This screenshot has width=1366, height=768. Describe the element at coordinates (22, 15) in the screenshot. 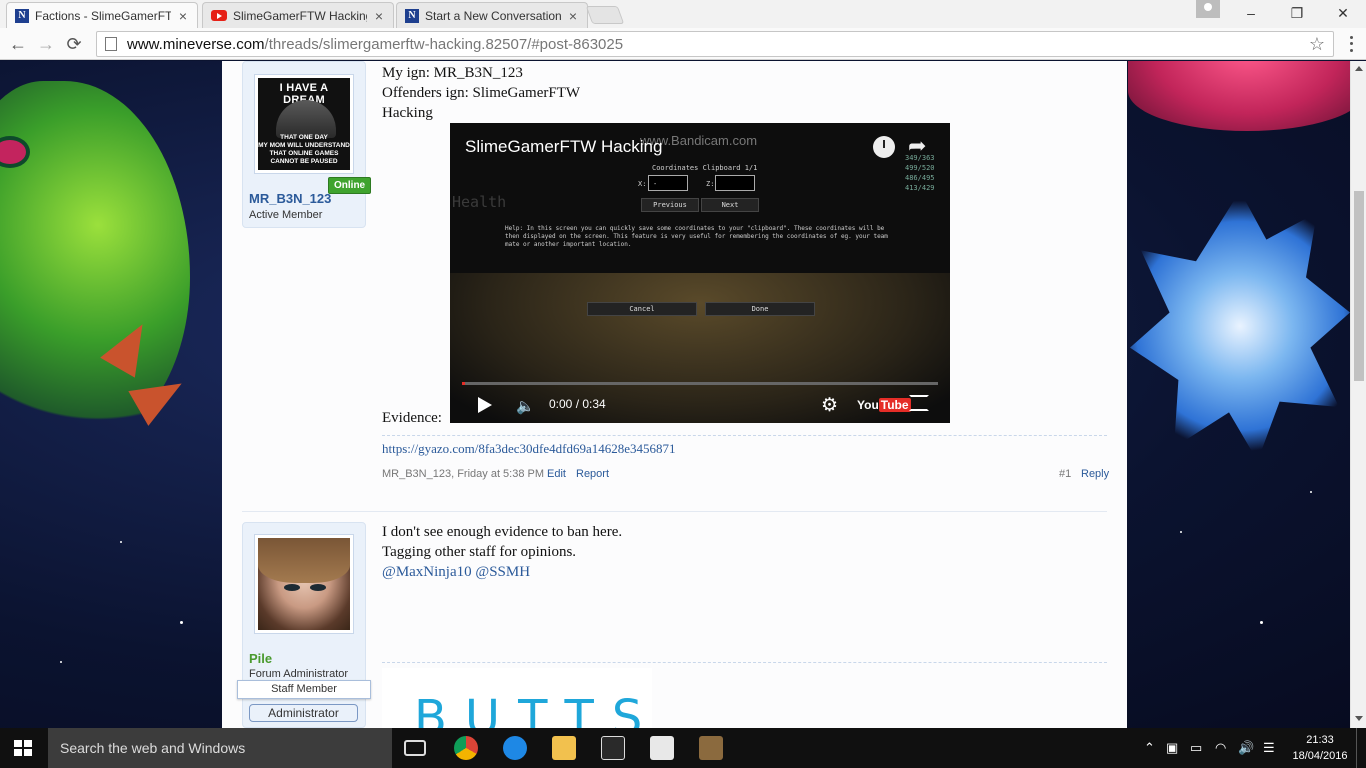

I see `forum-favicon-icon: N` at that location.